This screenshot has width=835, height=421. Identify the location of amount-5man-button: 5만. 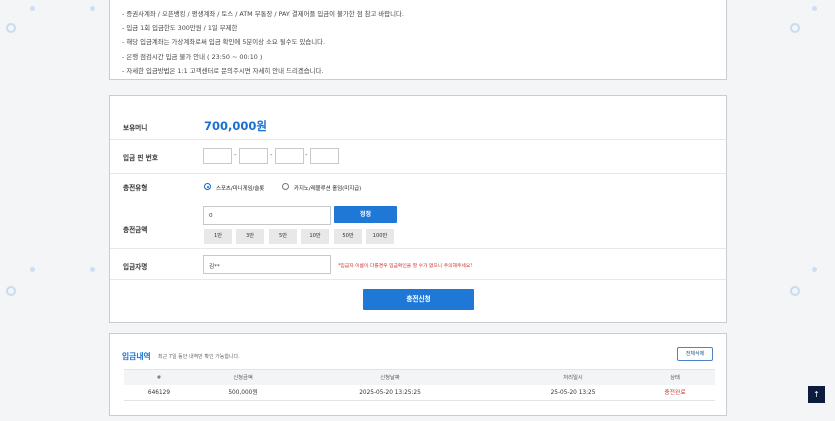
(283, 236).